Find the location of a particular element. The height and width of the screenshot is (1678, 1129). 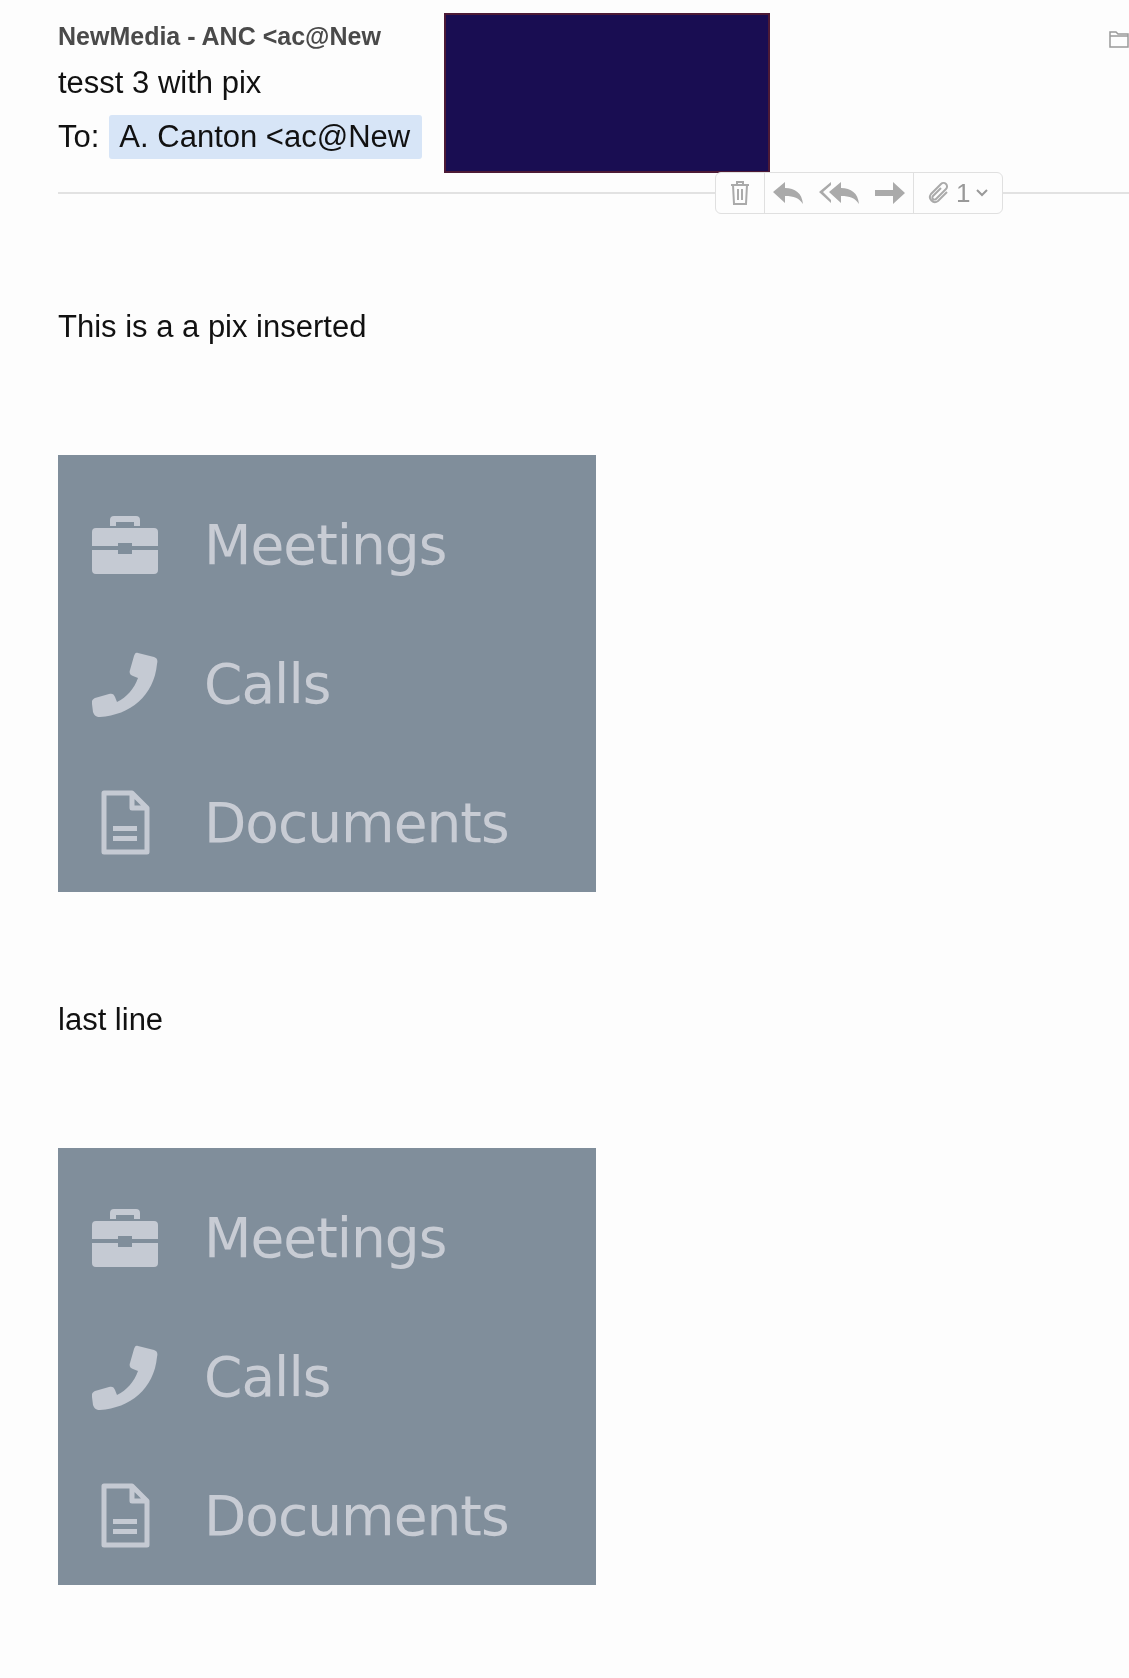

sender-name: NewMedia - ANC <ac@New is located at coordinates (219, 36).